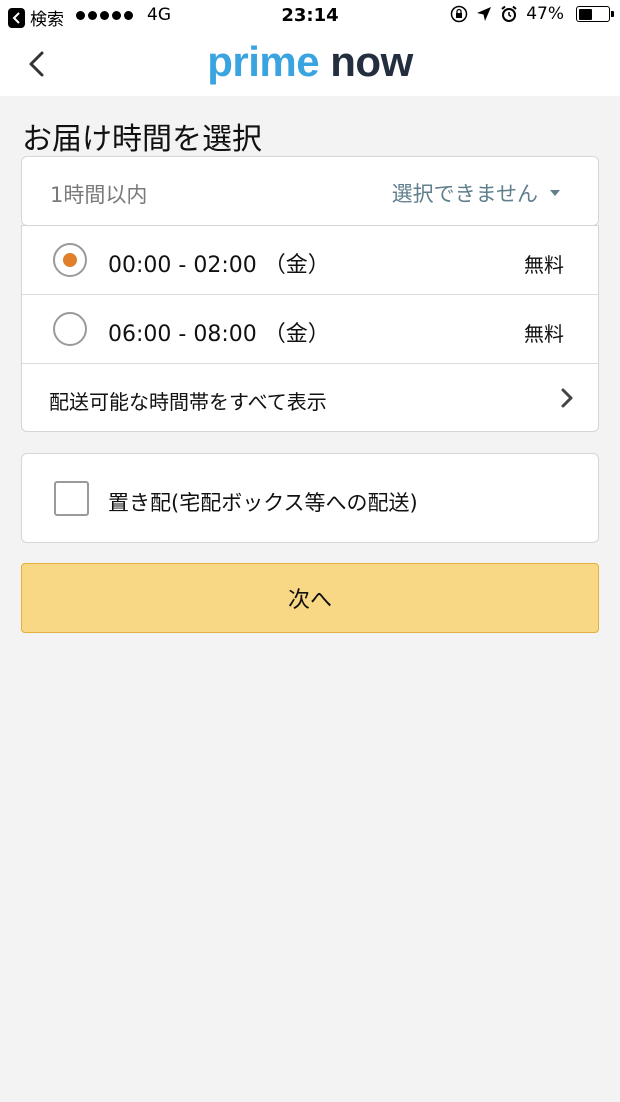  I want to click on logo-now: now, so click(371, 61).